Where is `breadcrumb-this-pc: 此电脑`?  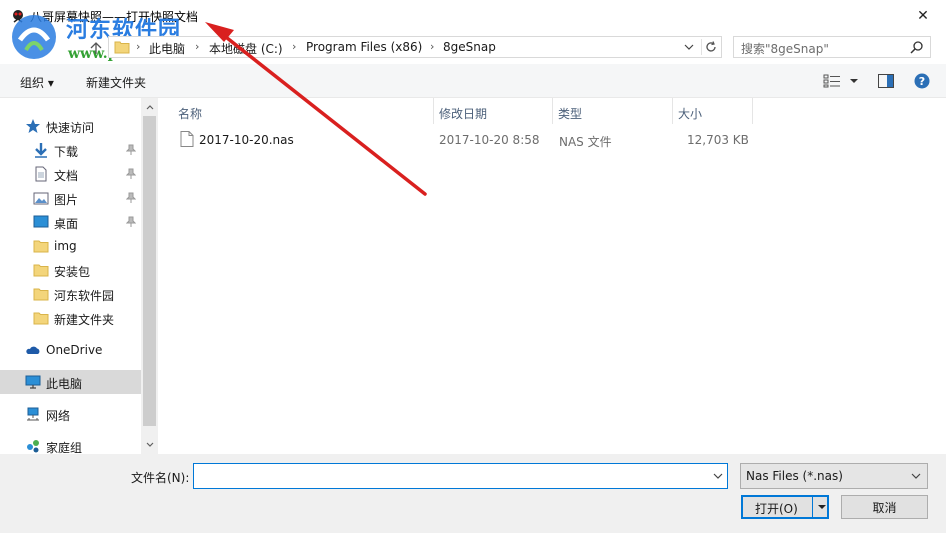
breadcrumb-this-pc: 此电脑 is located at coordinates (167, 48).